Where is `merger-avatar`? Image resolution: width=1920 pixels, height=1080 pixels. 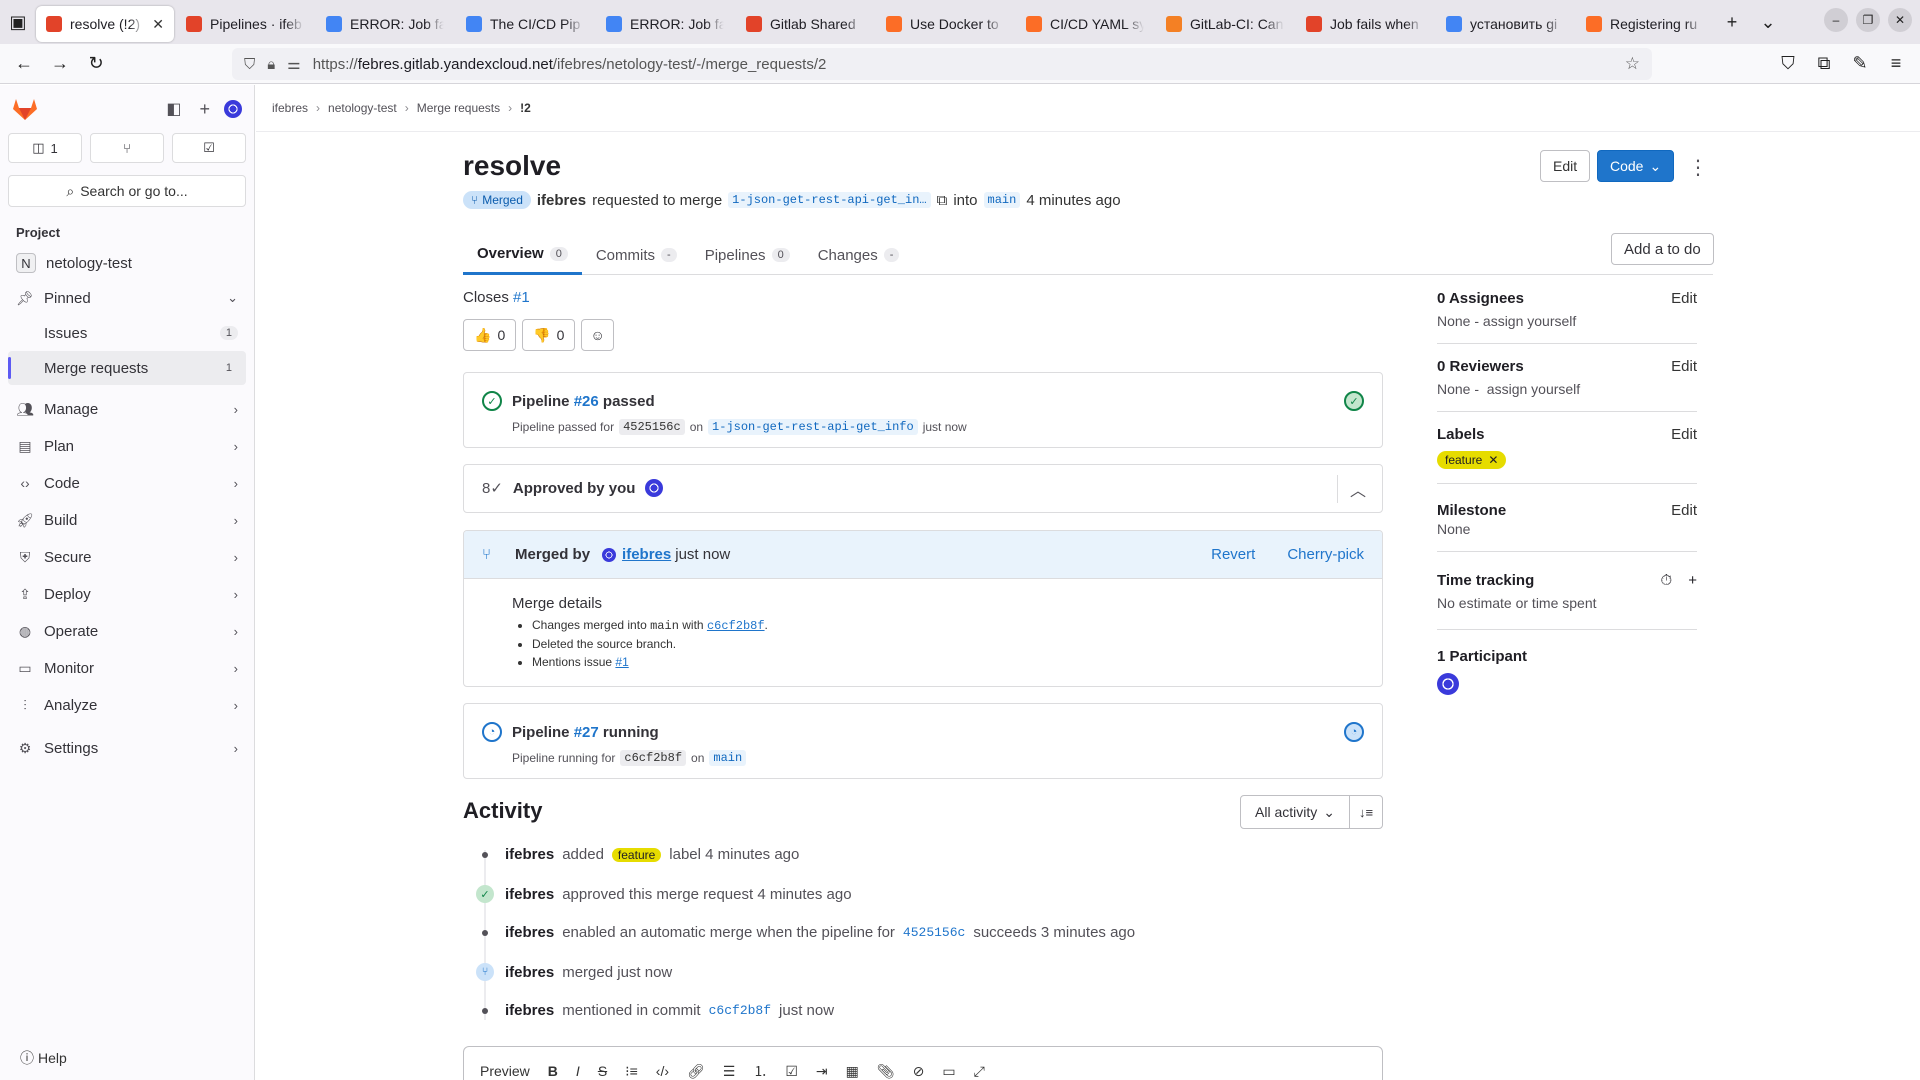 merger-avatar is located at coordinates (609, 554).